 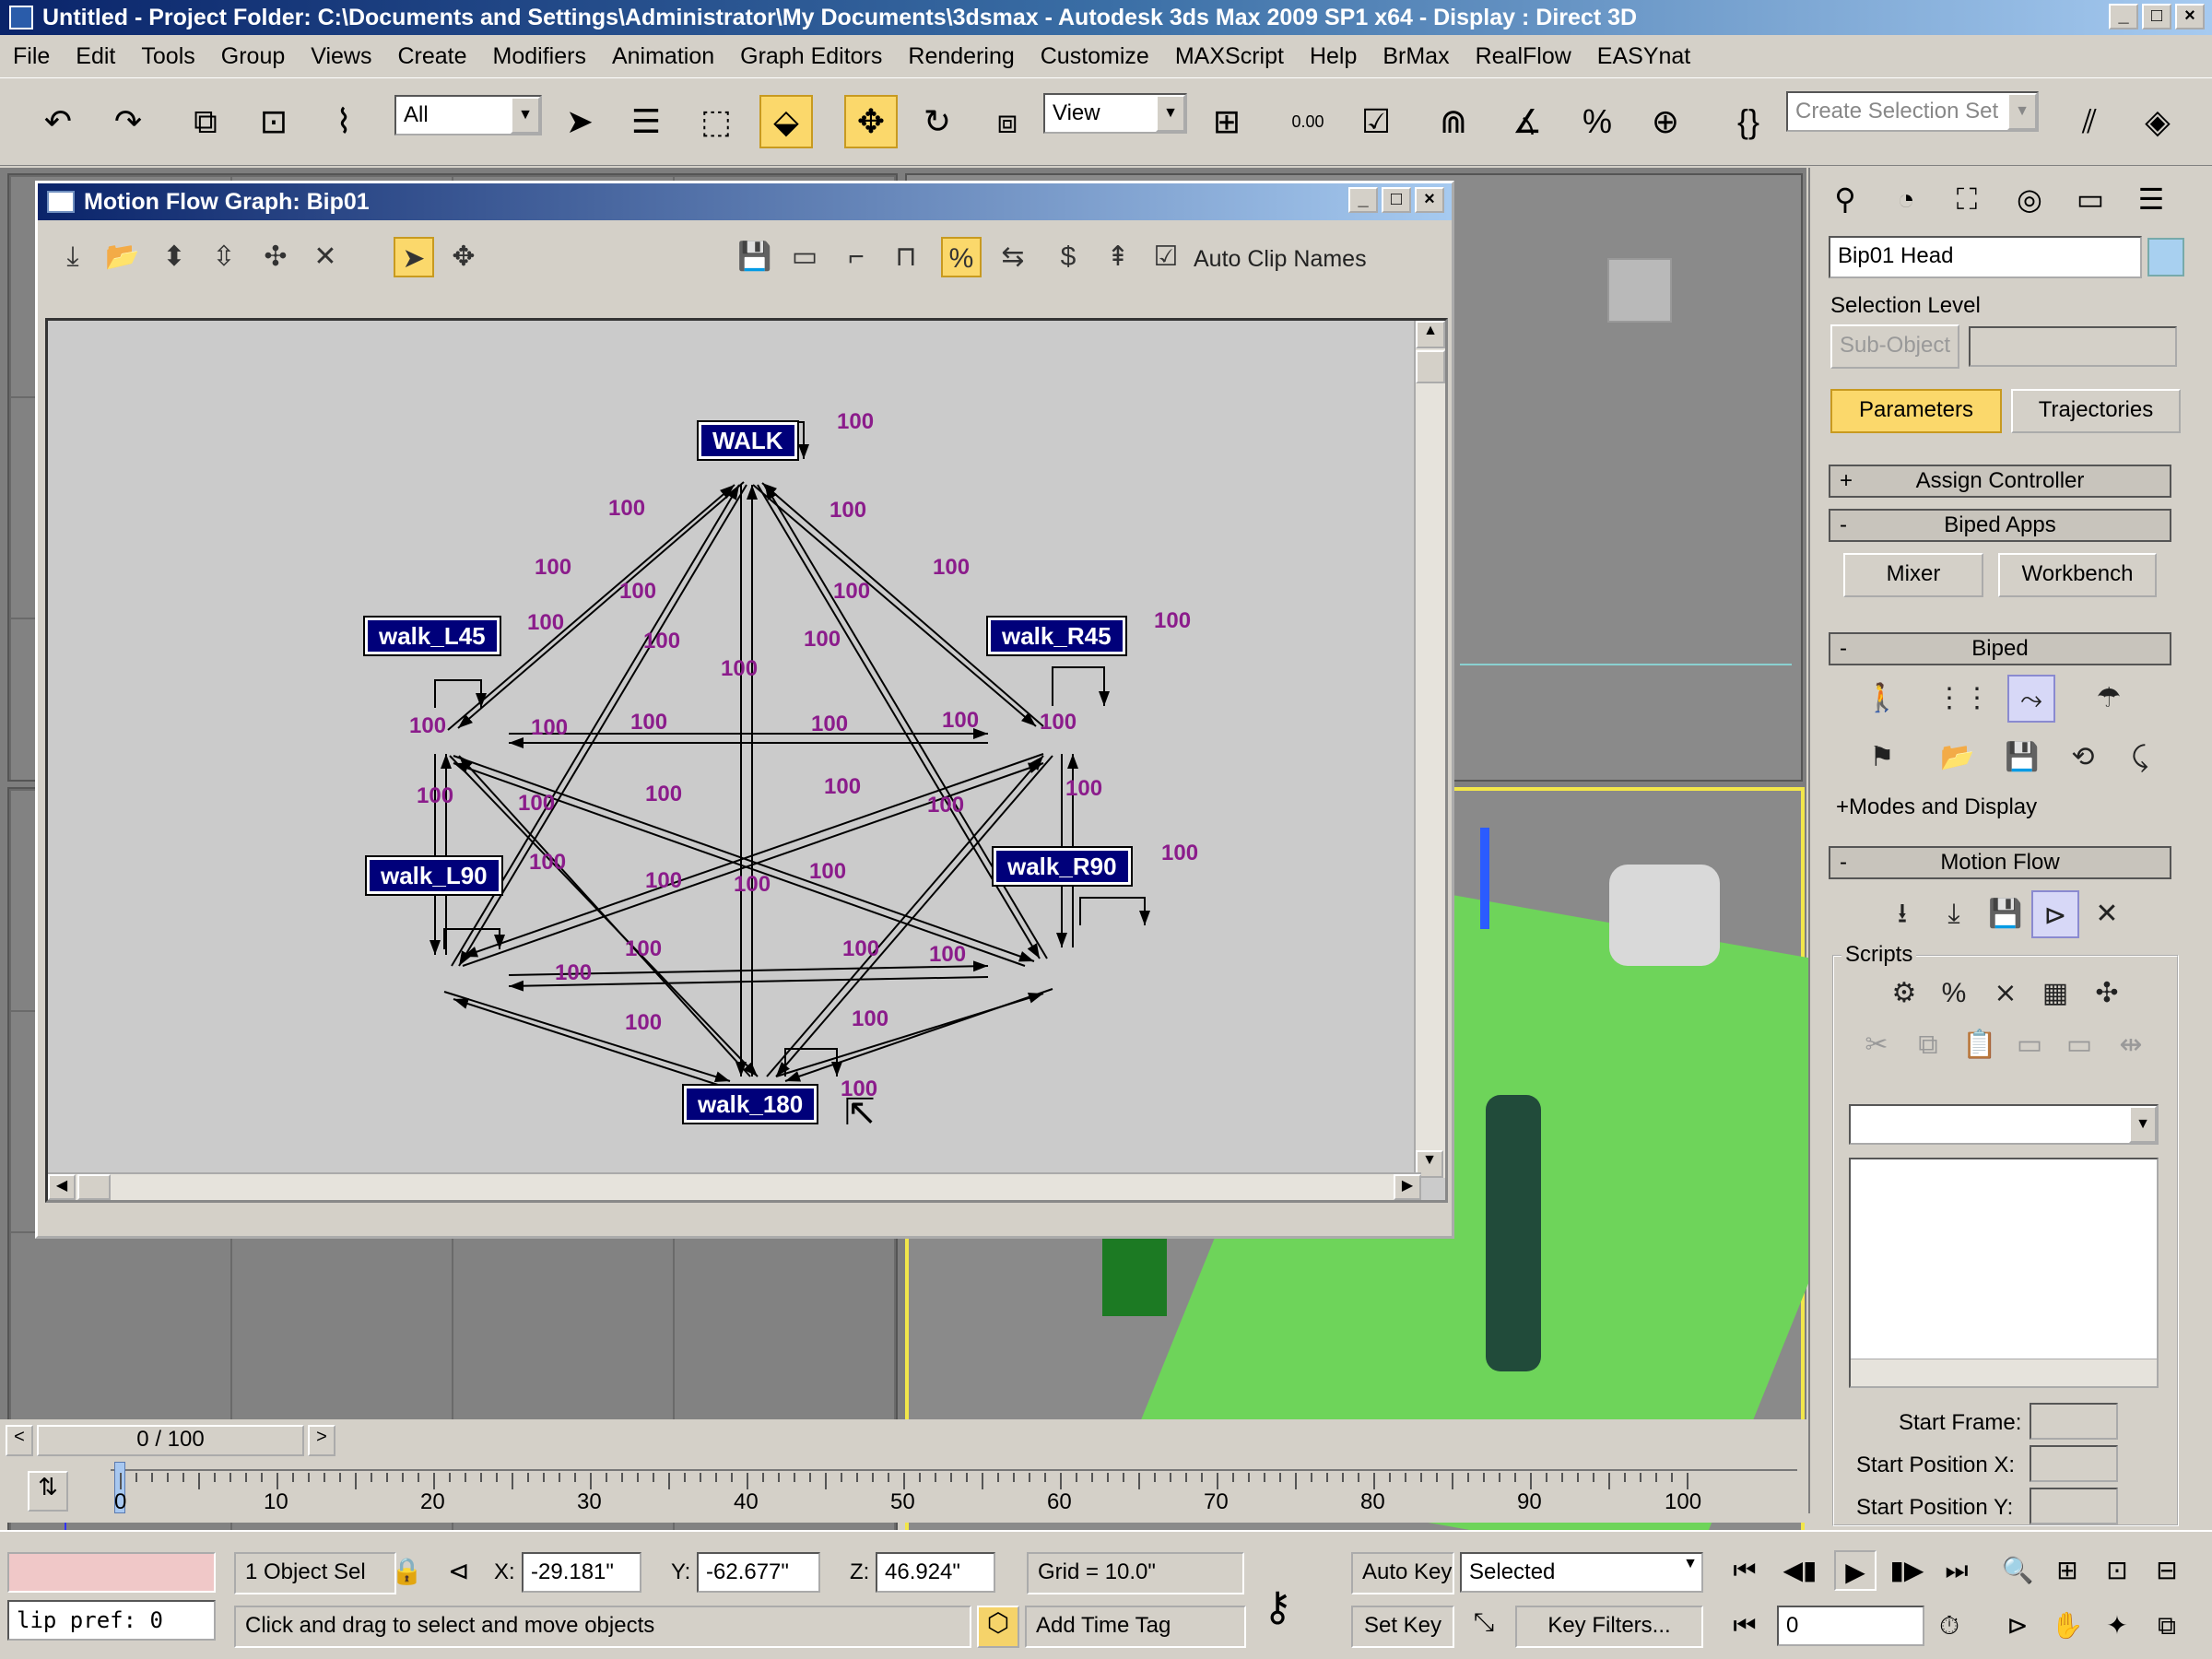 What do you see at coordinates (716, 121) in the screenshot?
I see `rectangular-selection-icon: ⬚` at bounding box center [716, 121].